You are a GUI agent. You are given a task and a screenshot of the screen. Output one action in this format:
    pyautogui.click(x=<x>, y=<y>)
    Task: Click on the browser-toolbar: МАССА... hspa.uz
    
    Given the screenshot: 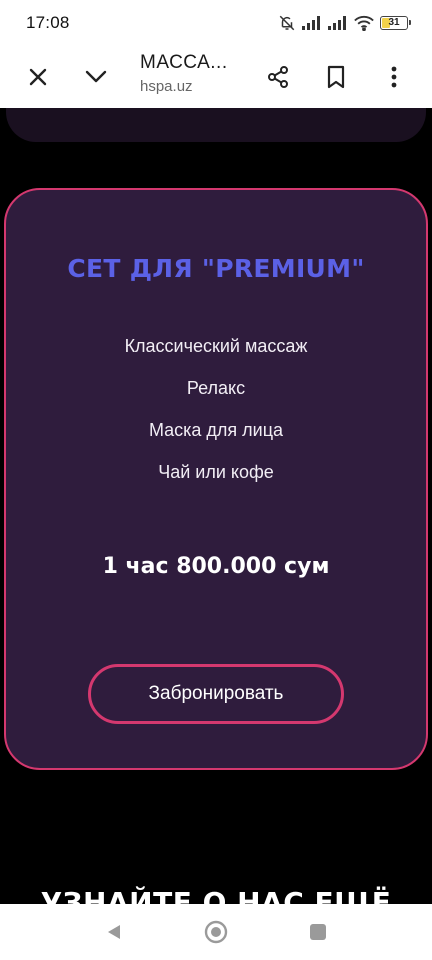 What is the action you would take?
    pyautogui.click(x=216, y=77)
    